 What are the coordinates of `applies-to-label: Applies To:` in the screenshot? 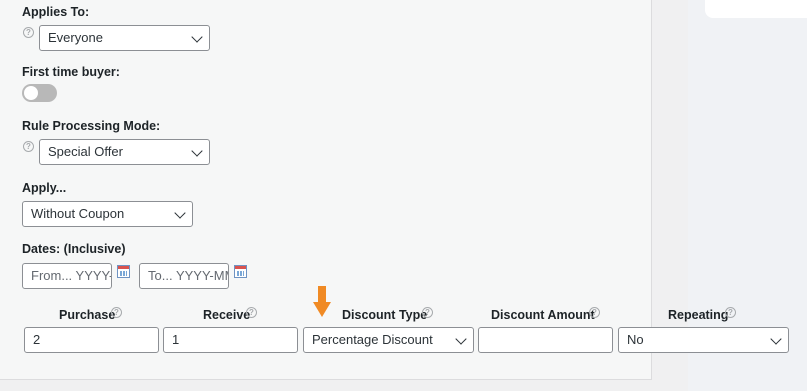 It's located at (56, 12).